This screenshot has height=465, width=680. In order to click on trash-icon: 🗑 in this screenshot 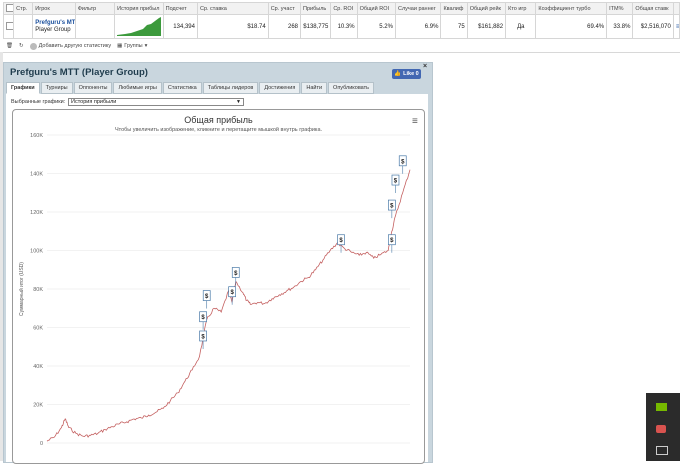, I will do `click(9, 46)`.